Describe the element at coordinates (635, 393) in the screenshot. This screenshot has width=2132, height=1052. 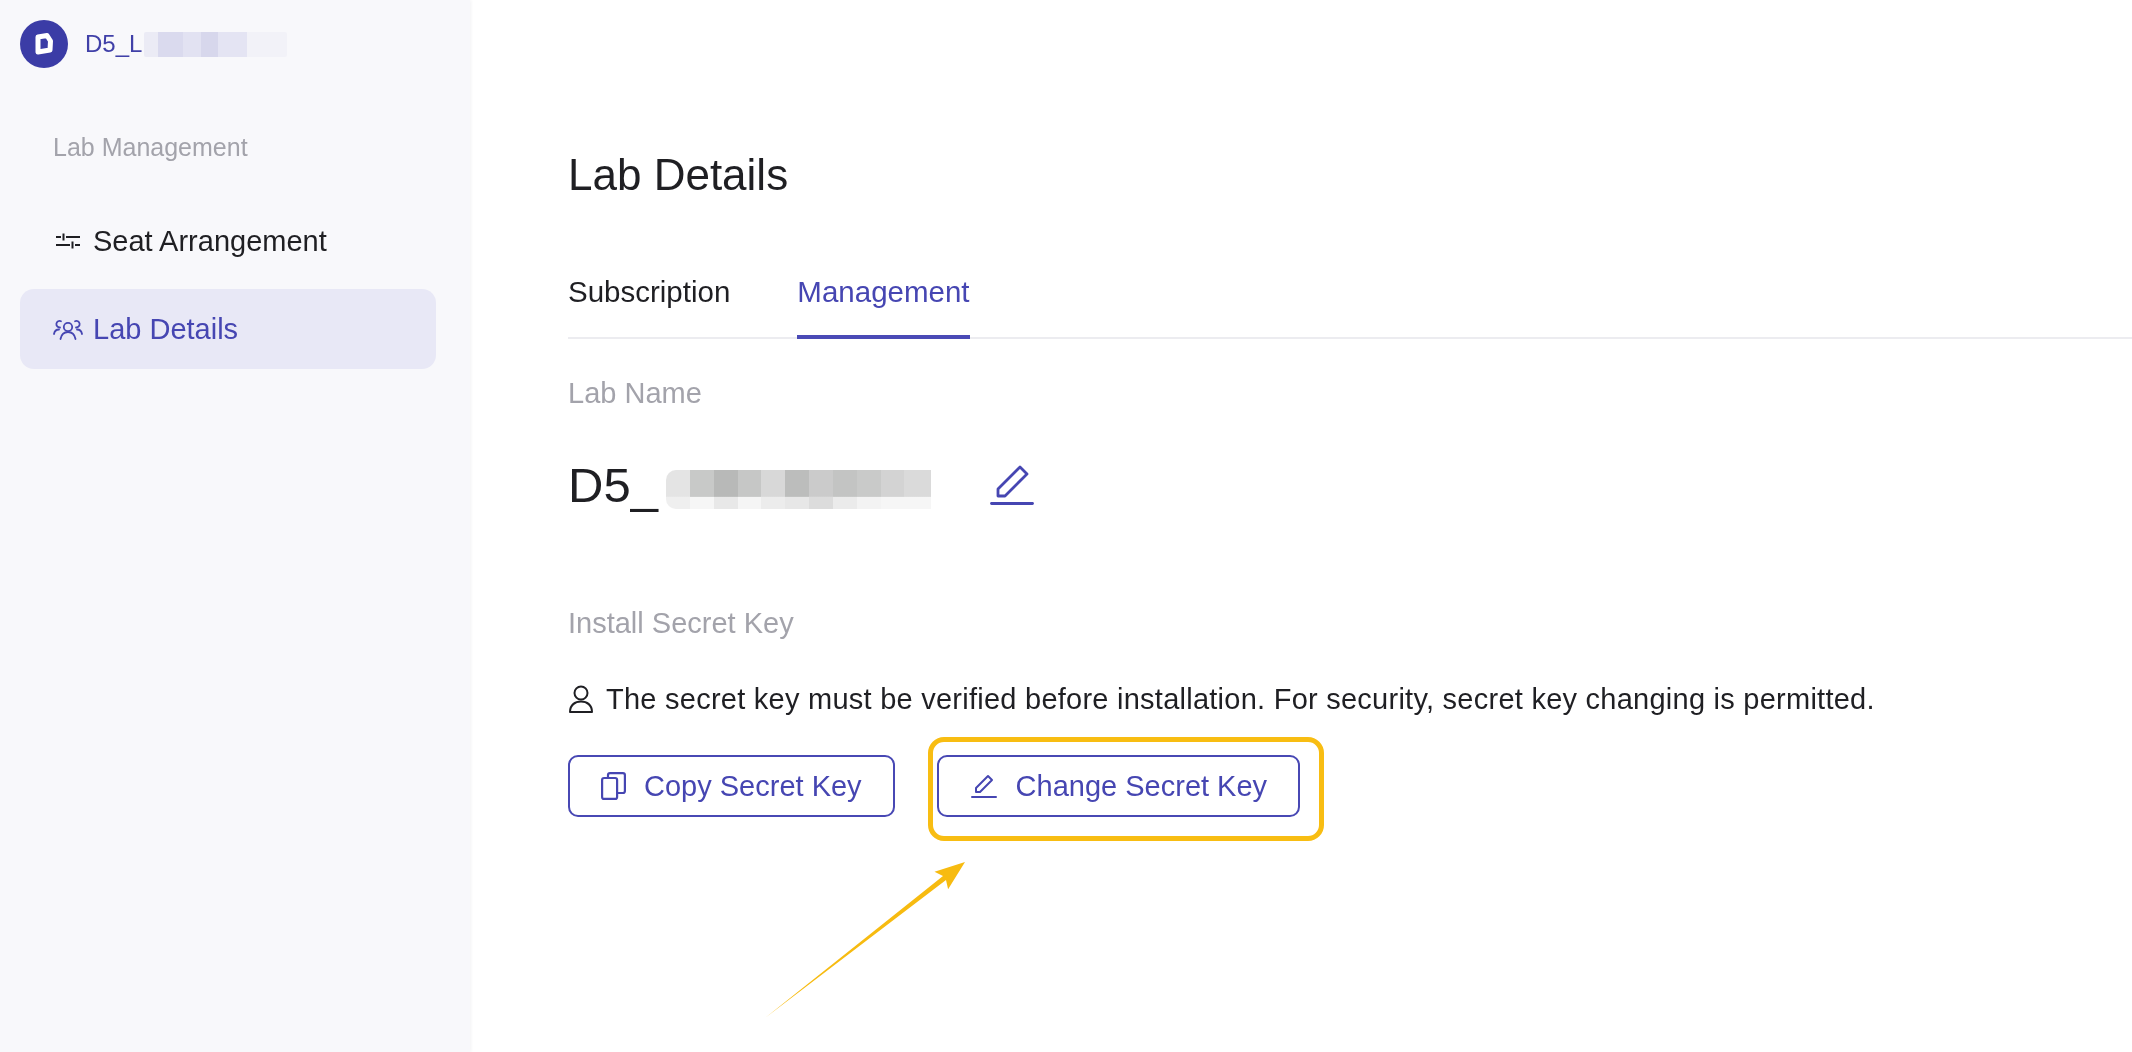
I see `field-label: Lab Name` at that location.